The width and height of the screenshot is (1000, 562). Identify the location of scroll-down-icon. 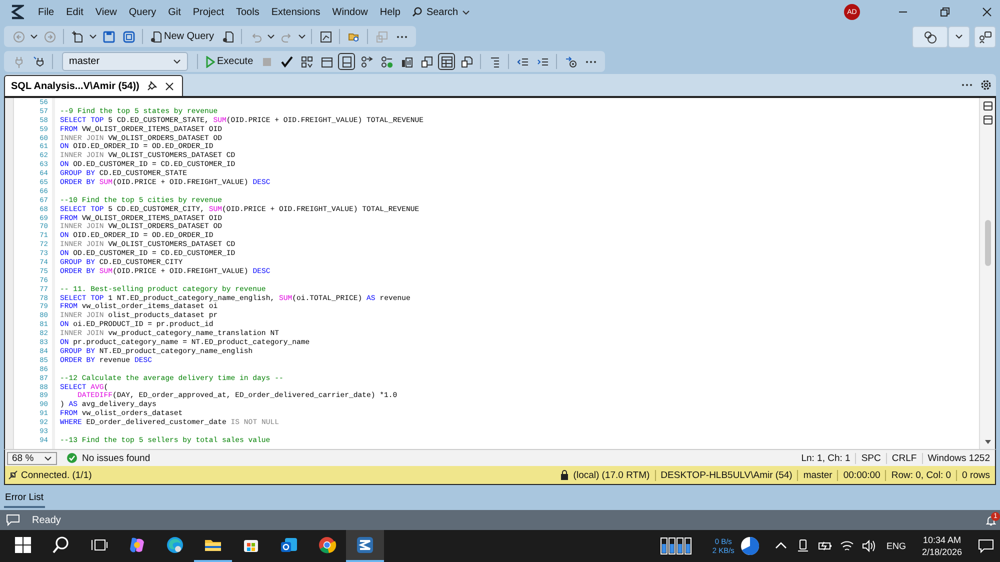
(988, 442).